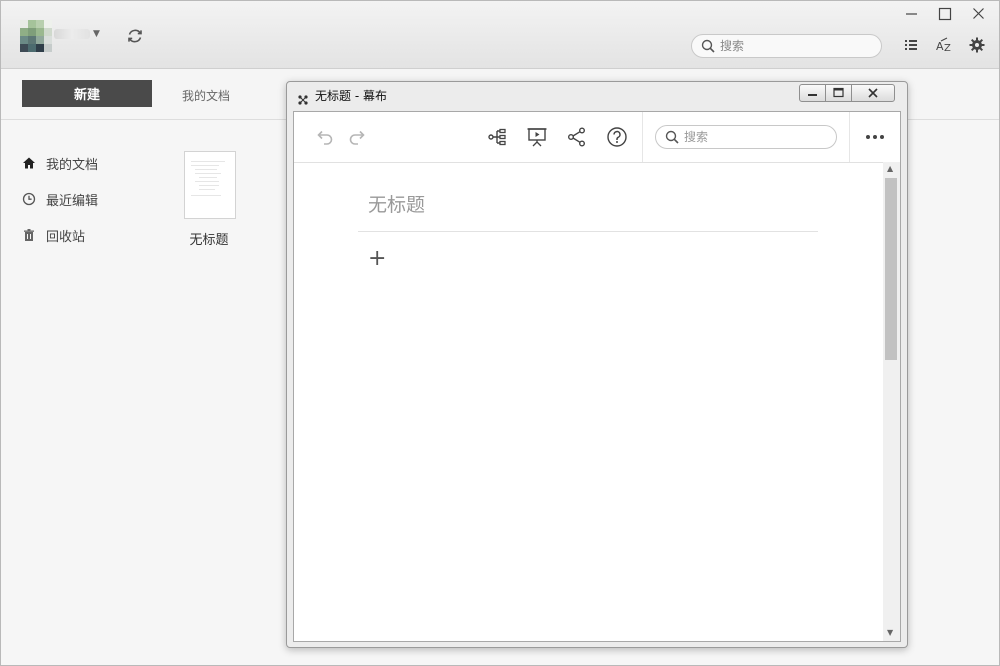 The width and height of the screenshot is (1000, 666). Describe the element at coordinates (498, 137) in the screenshot. I see `mindmap-icon` at that location.